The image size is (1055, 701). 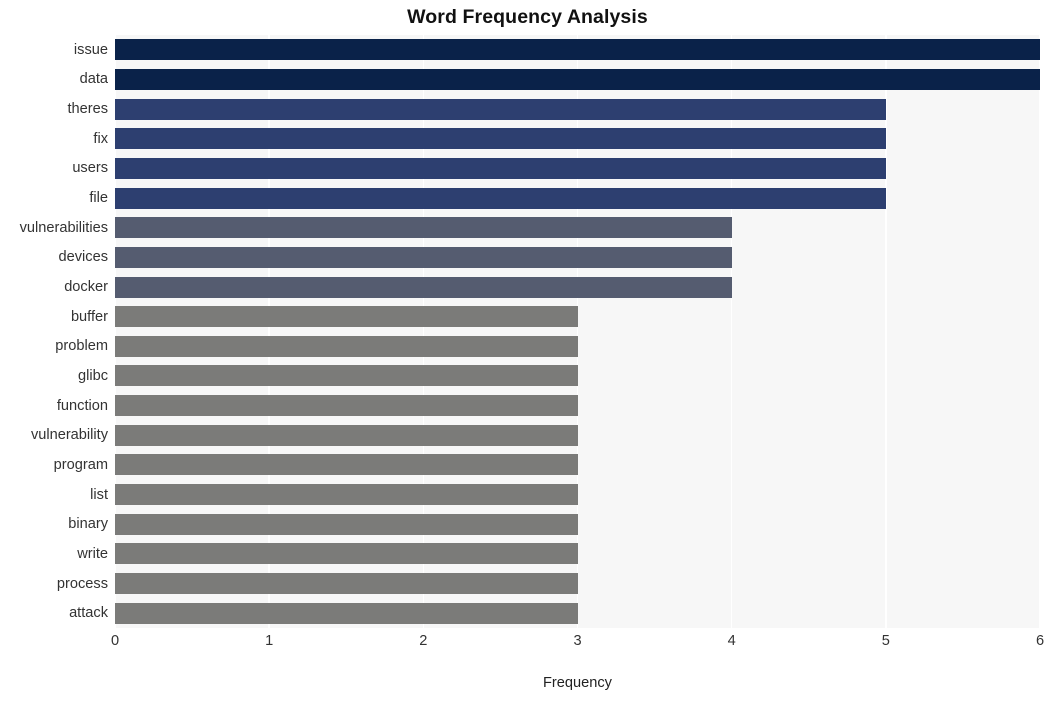 I want to click on x-tick-label: 3, so click(x=577, y=641).